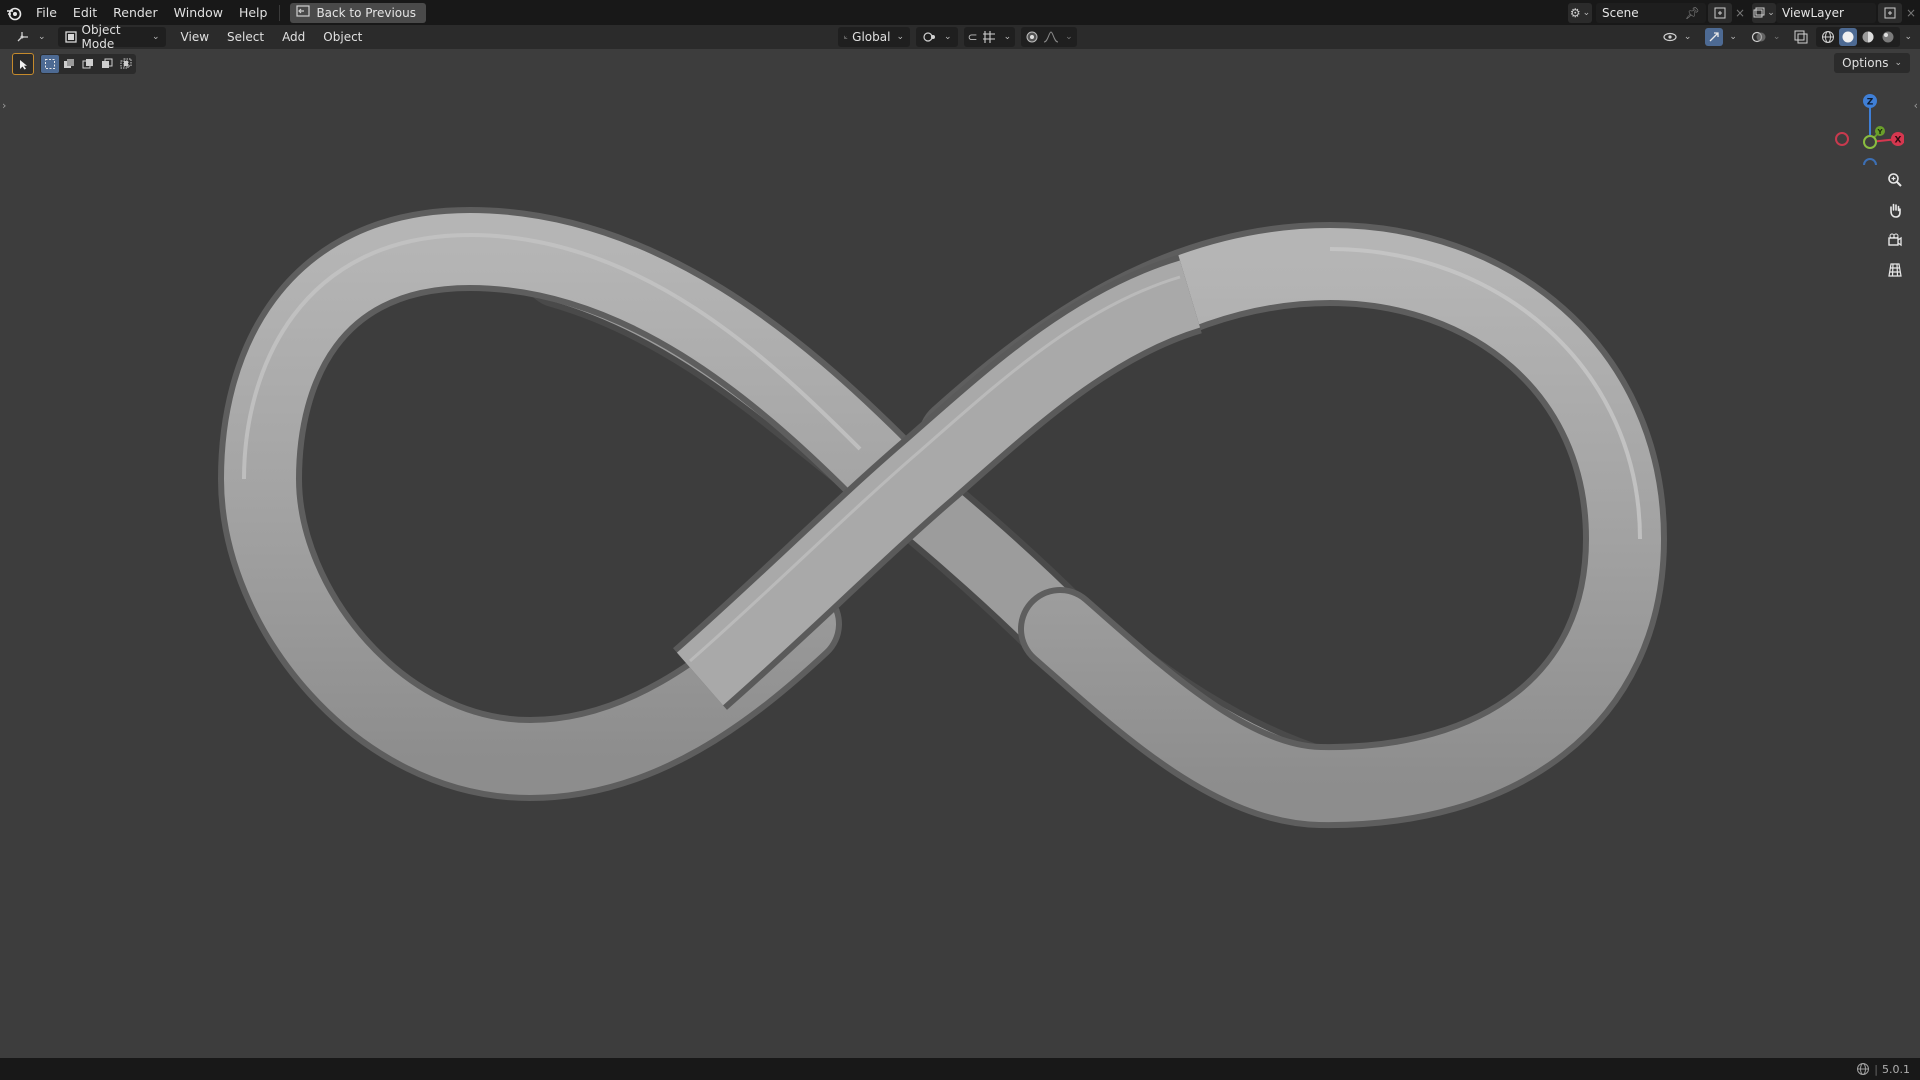 The height and width of the screenshot is (1080, 1920). Describe the element at coordinates (135, 13) in the screenshot. I see `menu-render: Render` at that location.